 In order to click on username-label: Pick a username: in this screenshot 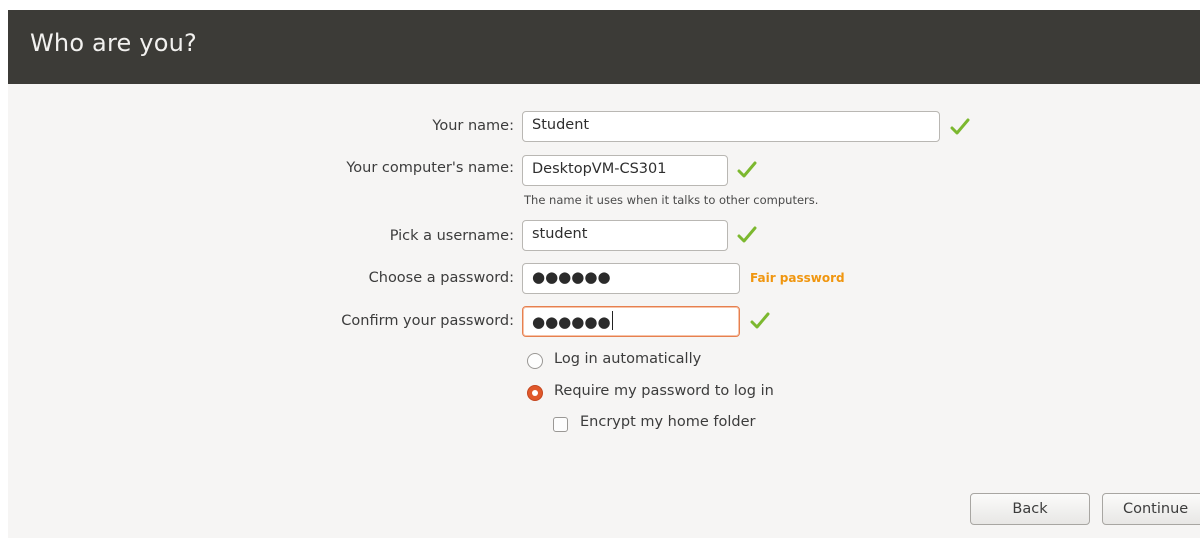, I will do `click(451, 236)`.